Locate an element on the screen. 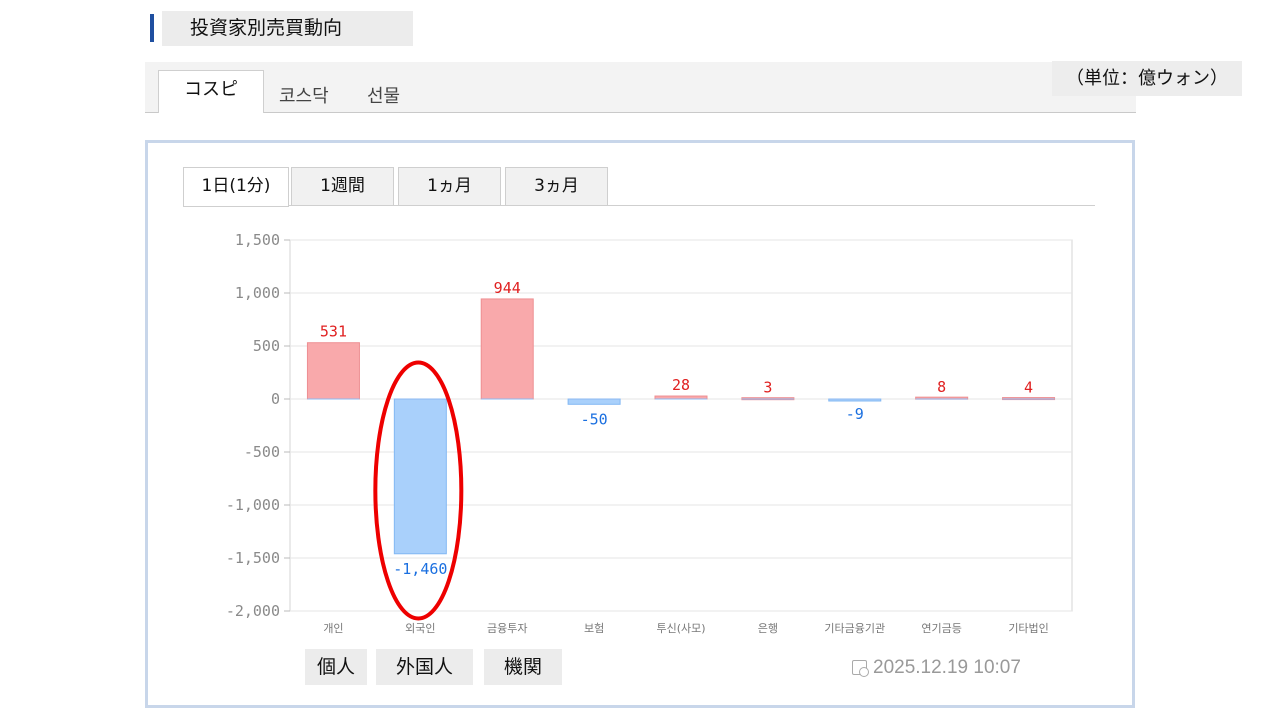 The image size is (1280, 720). group-label-individual: 個人 is located at coordinates (336, 667).